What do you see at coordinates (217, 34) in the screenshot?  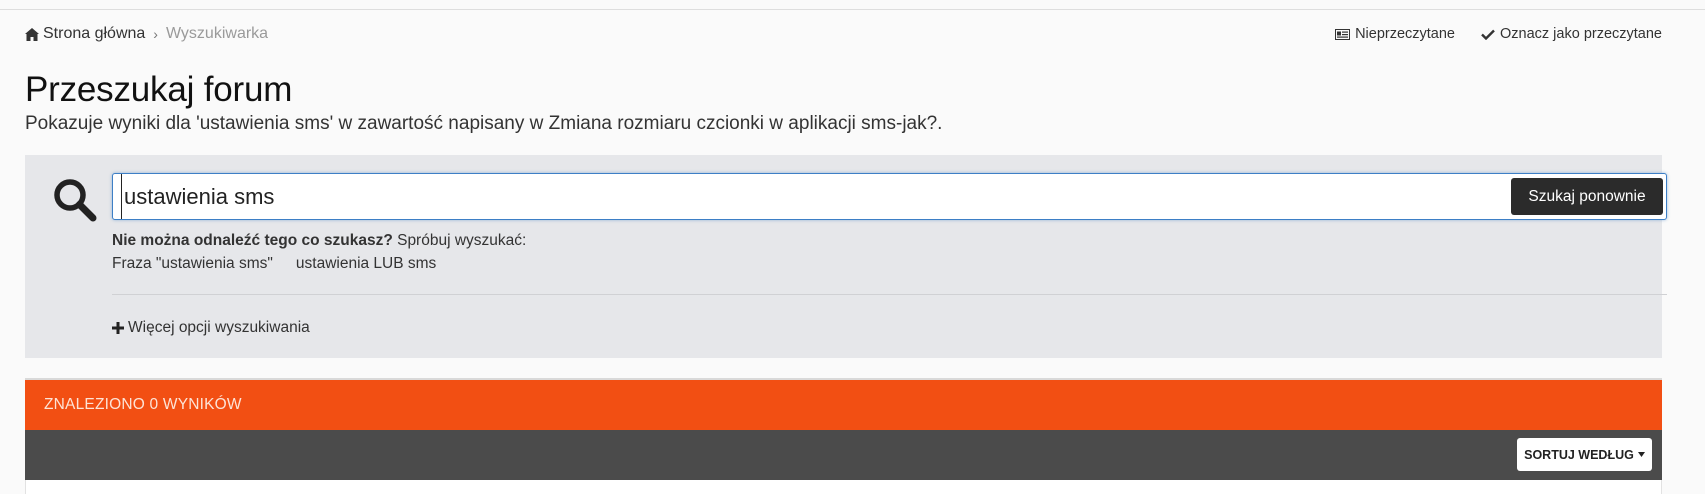 I see `breadcrumb-current: Wyszukiwarka` at bounding box center [217, 34].